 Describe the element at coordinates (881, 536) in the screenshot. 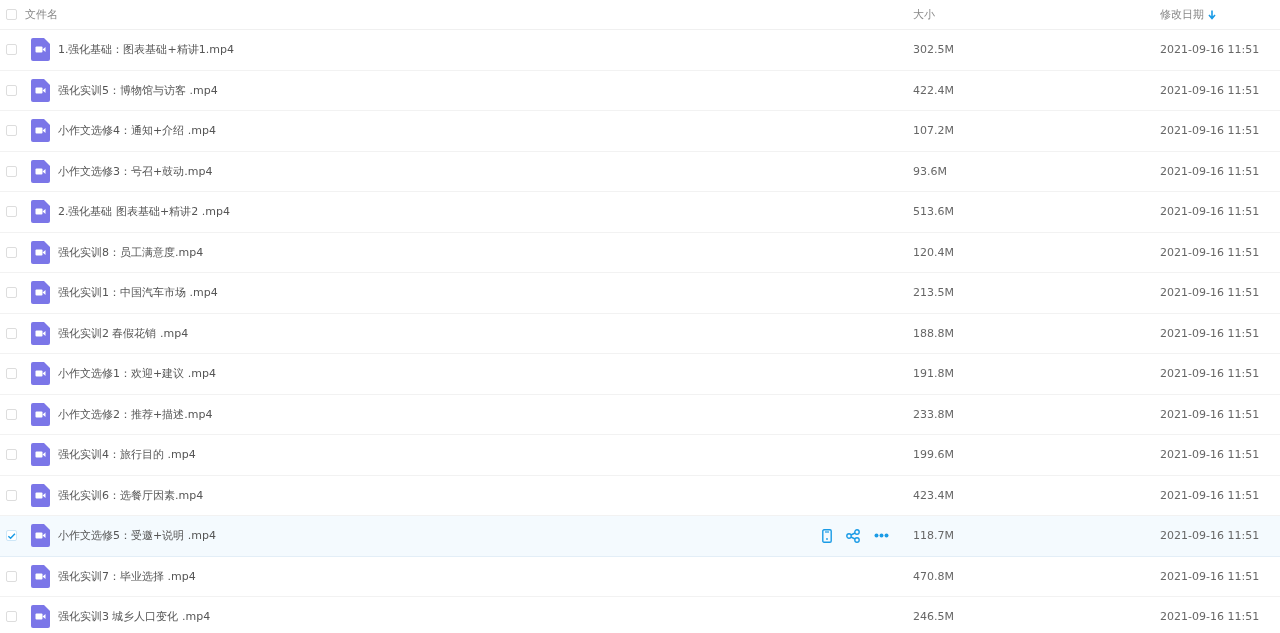

I see `more-icon` at that location.